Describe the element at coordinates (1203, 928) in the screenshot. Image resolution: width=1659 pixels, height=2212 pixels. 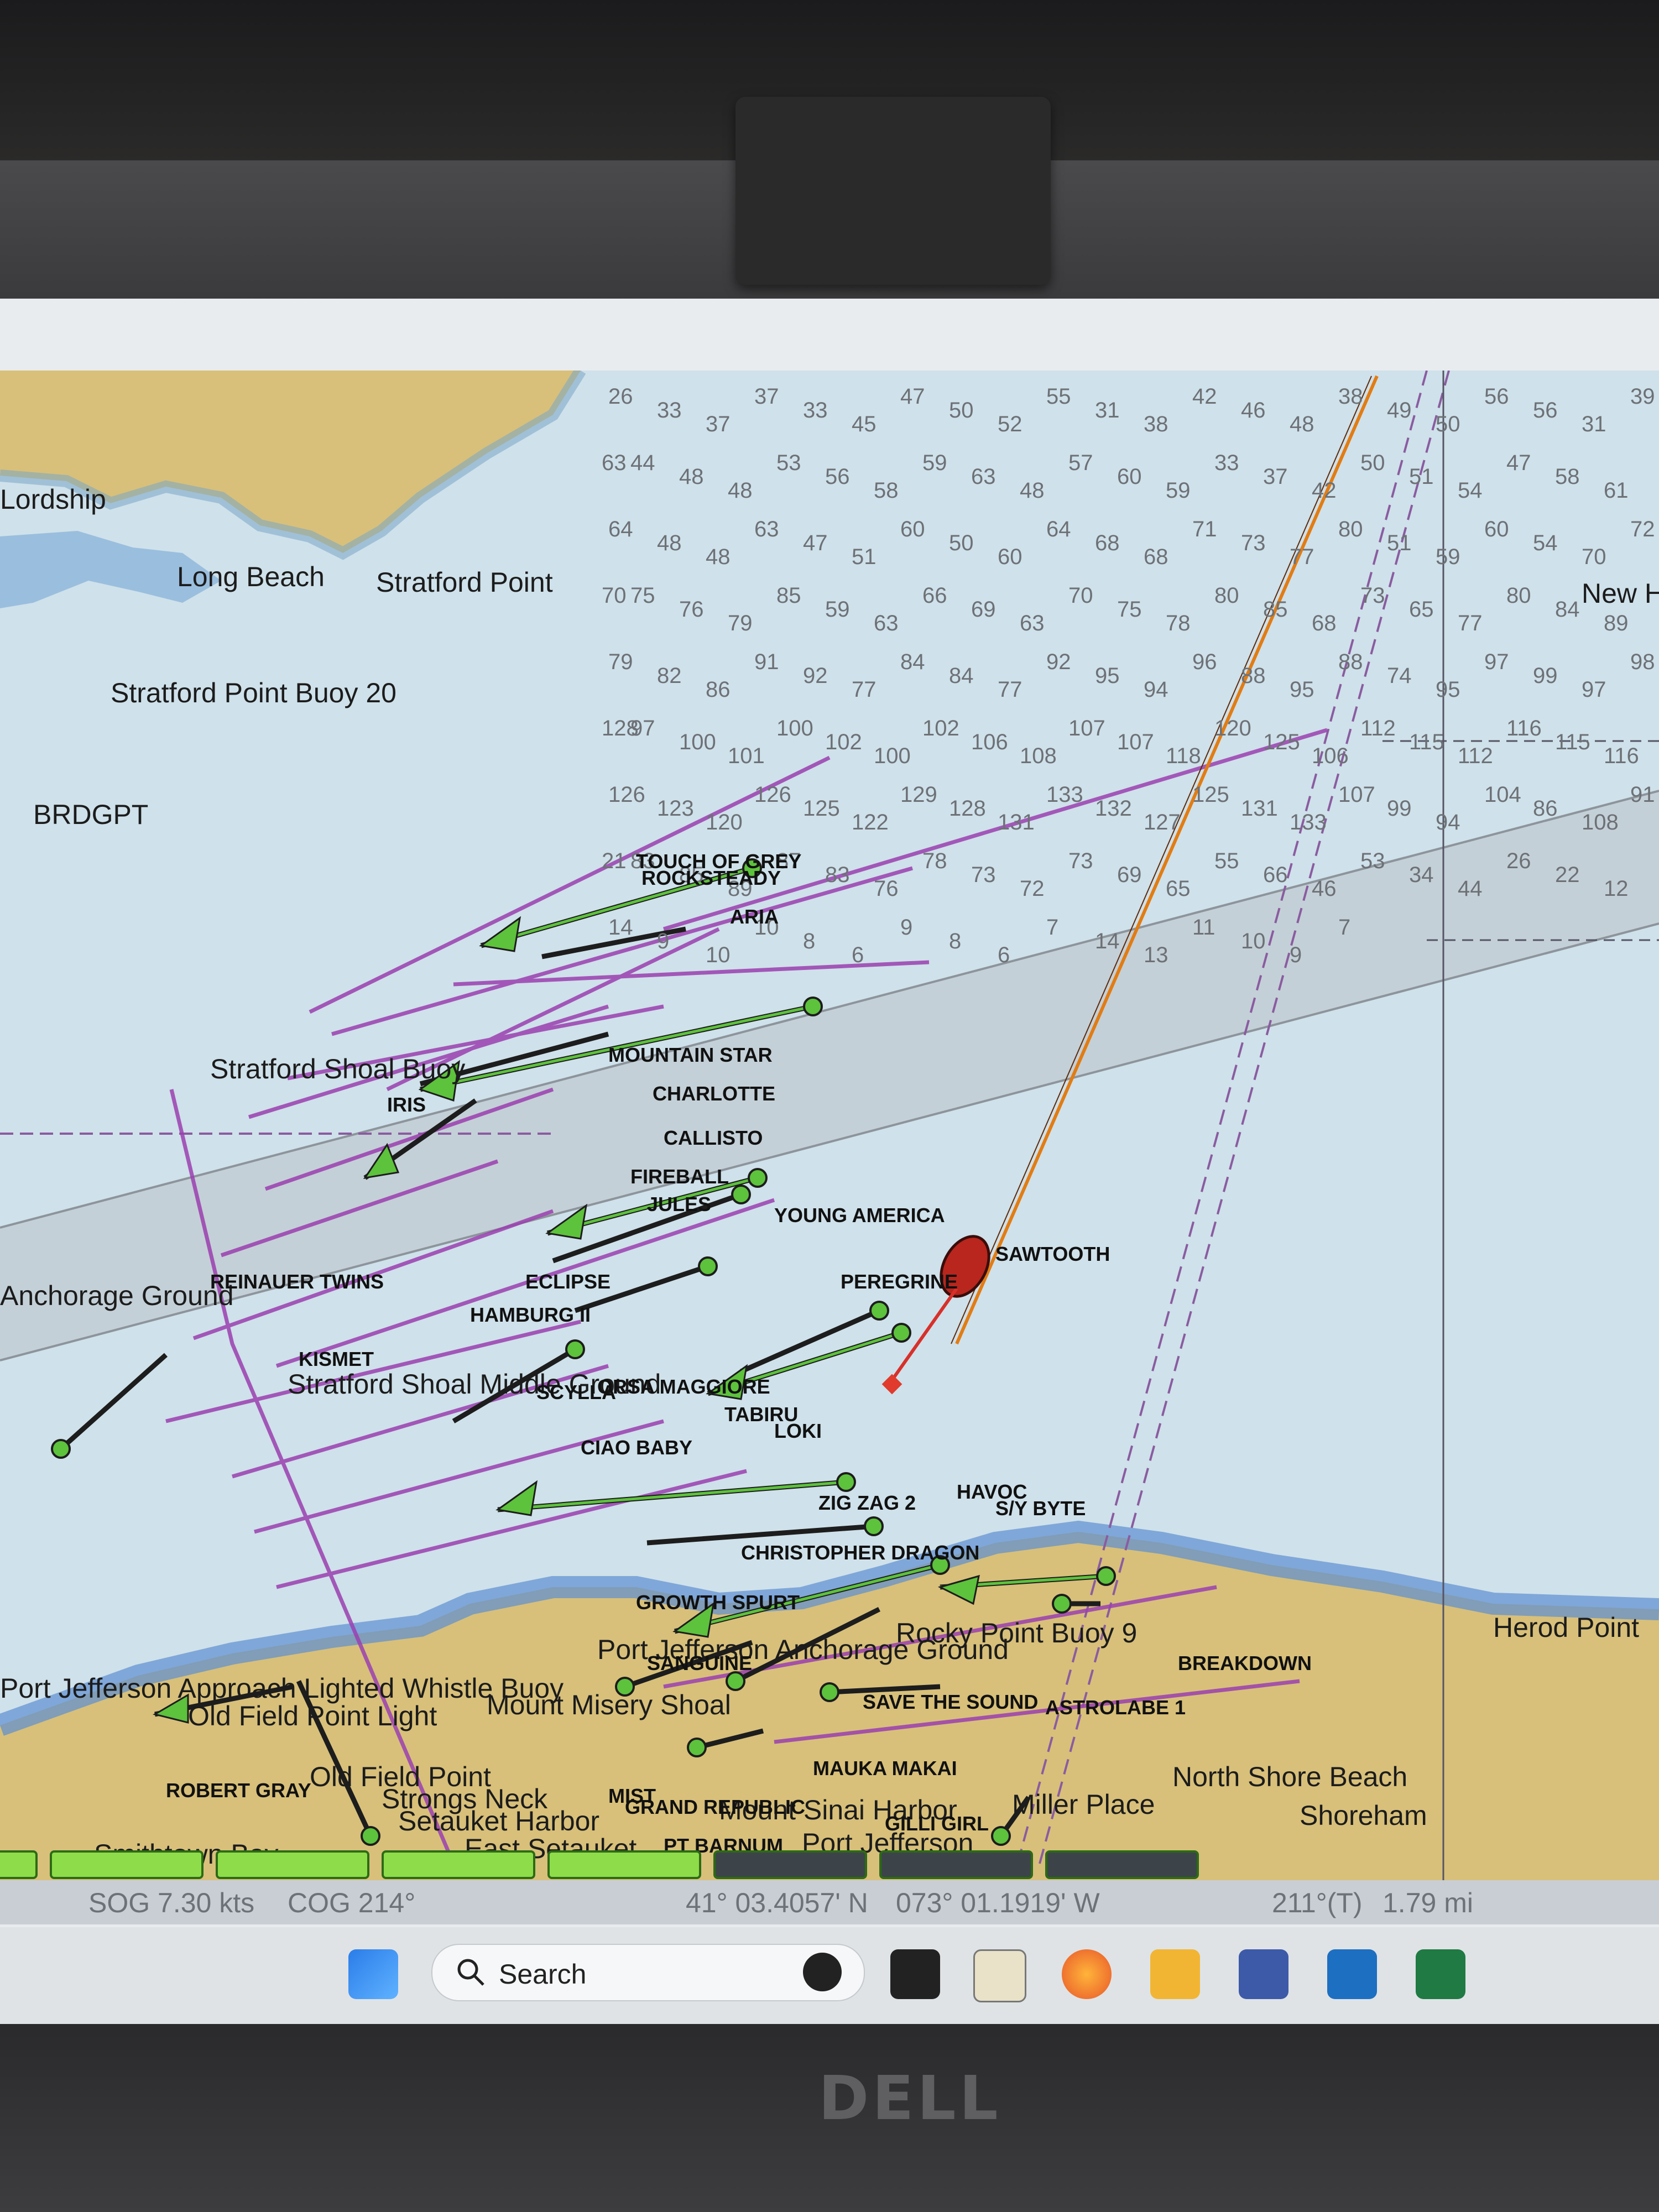
I see `depth-sounding: 11` at that location.